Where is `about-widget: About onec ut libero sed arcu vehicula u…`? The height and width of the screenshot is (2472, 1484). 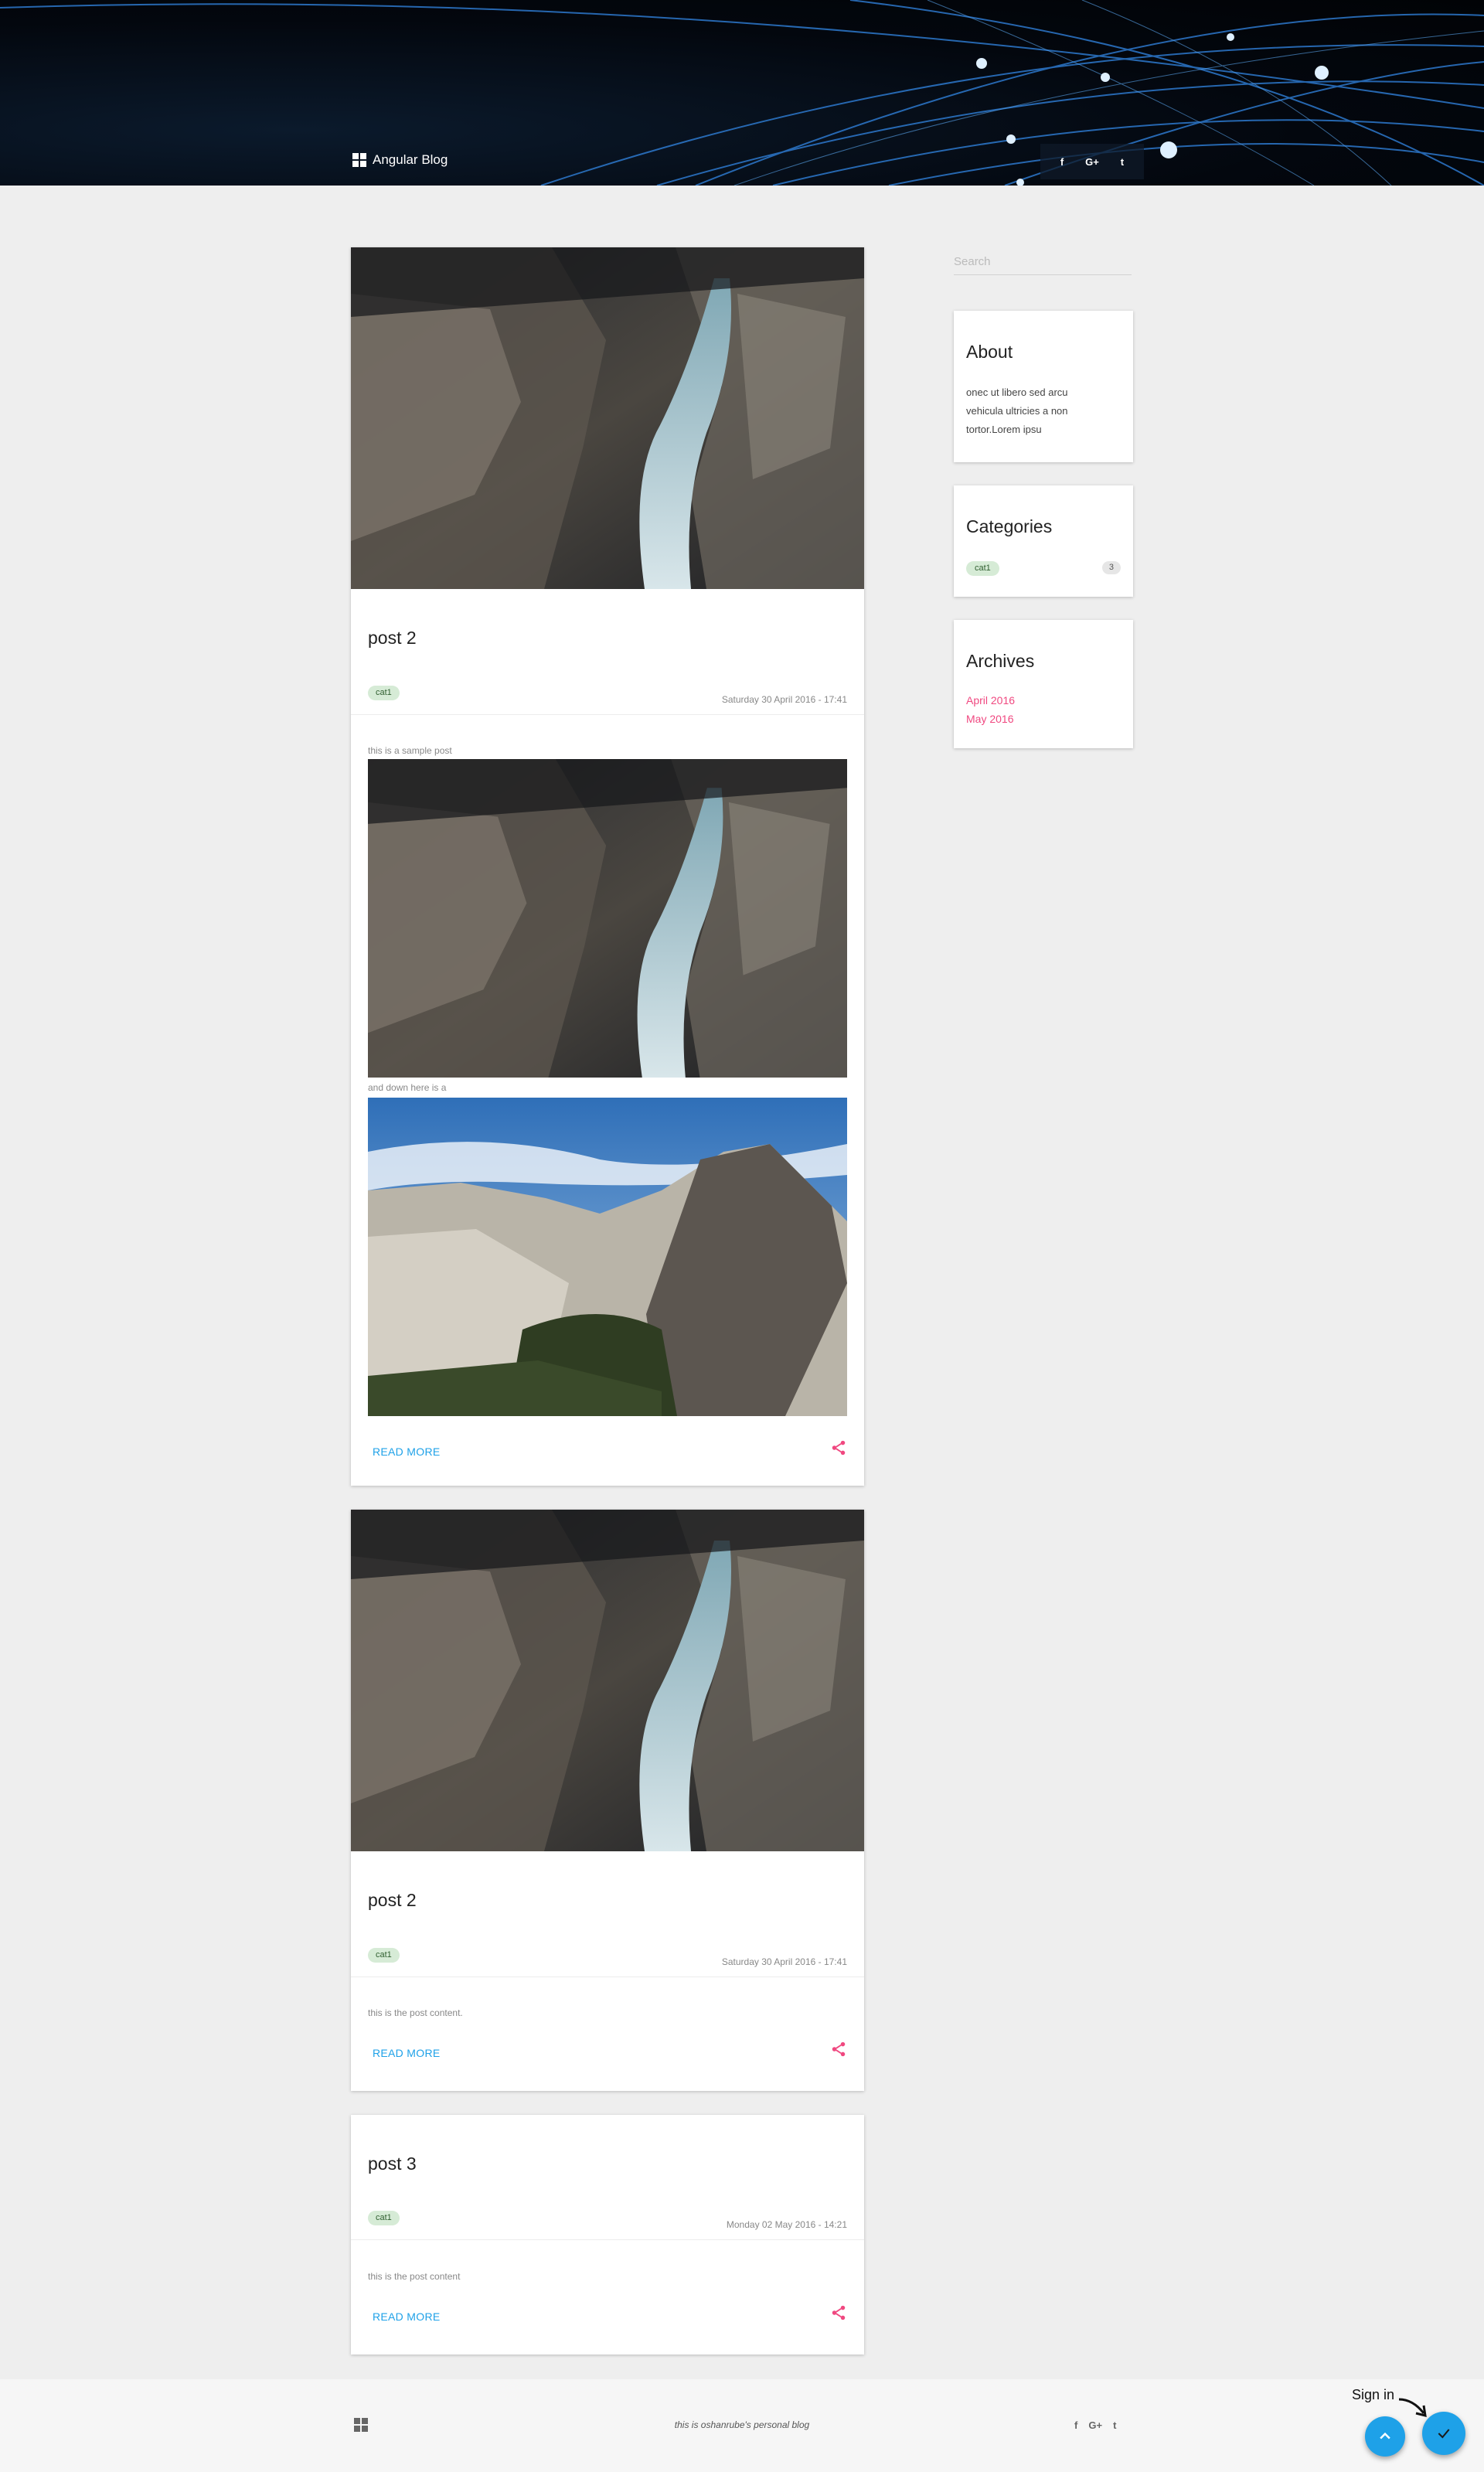
about-widget: About onec ut libero sed arcu vehicula u… is located at coordinates (1043, 386).